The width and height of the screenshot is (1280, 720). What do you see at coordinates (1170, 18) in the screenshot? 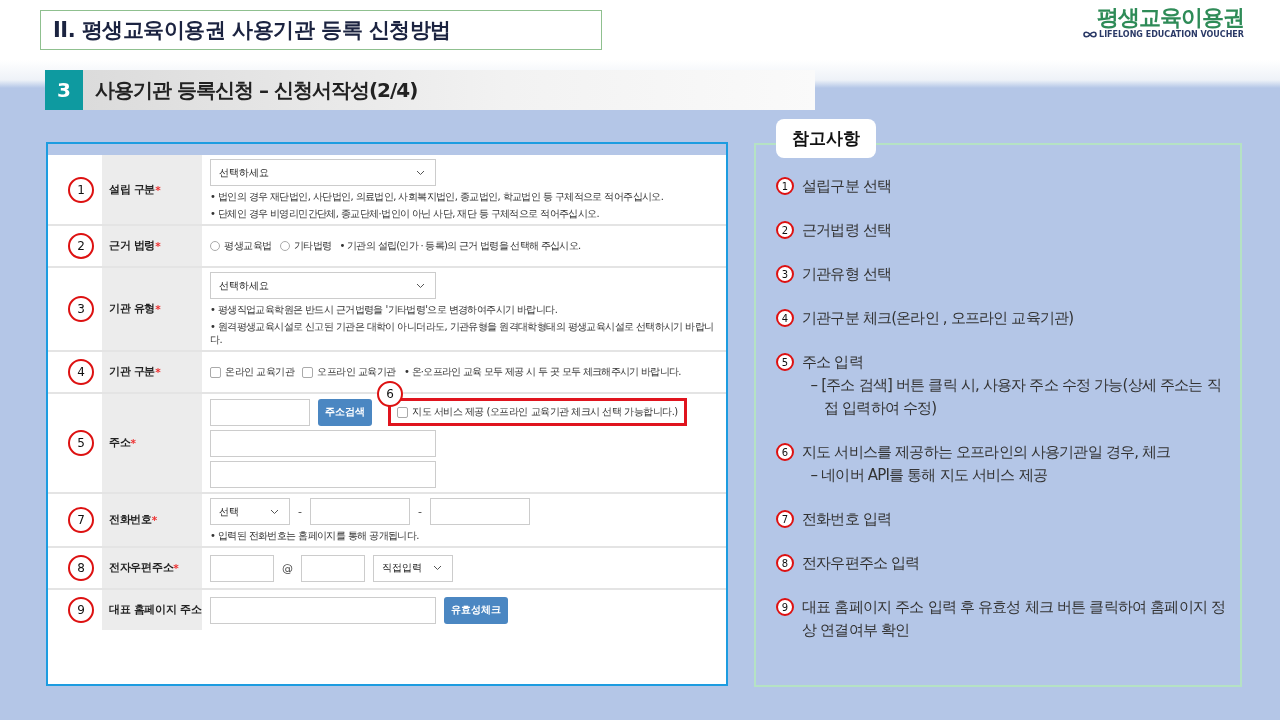
I see `logo-text: 평생교육이용권` at bounding box center [1170, 18].